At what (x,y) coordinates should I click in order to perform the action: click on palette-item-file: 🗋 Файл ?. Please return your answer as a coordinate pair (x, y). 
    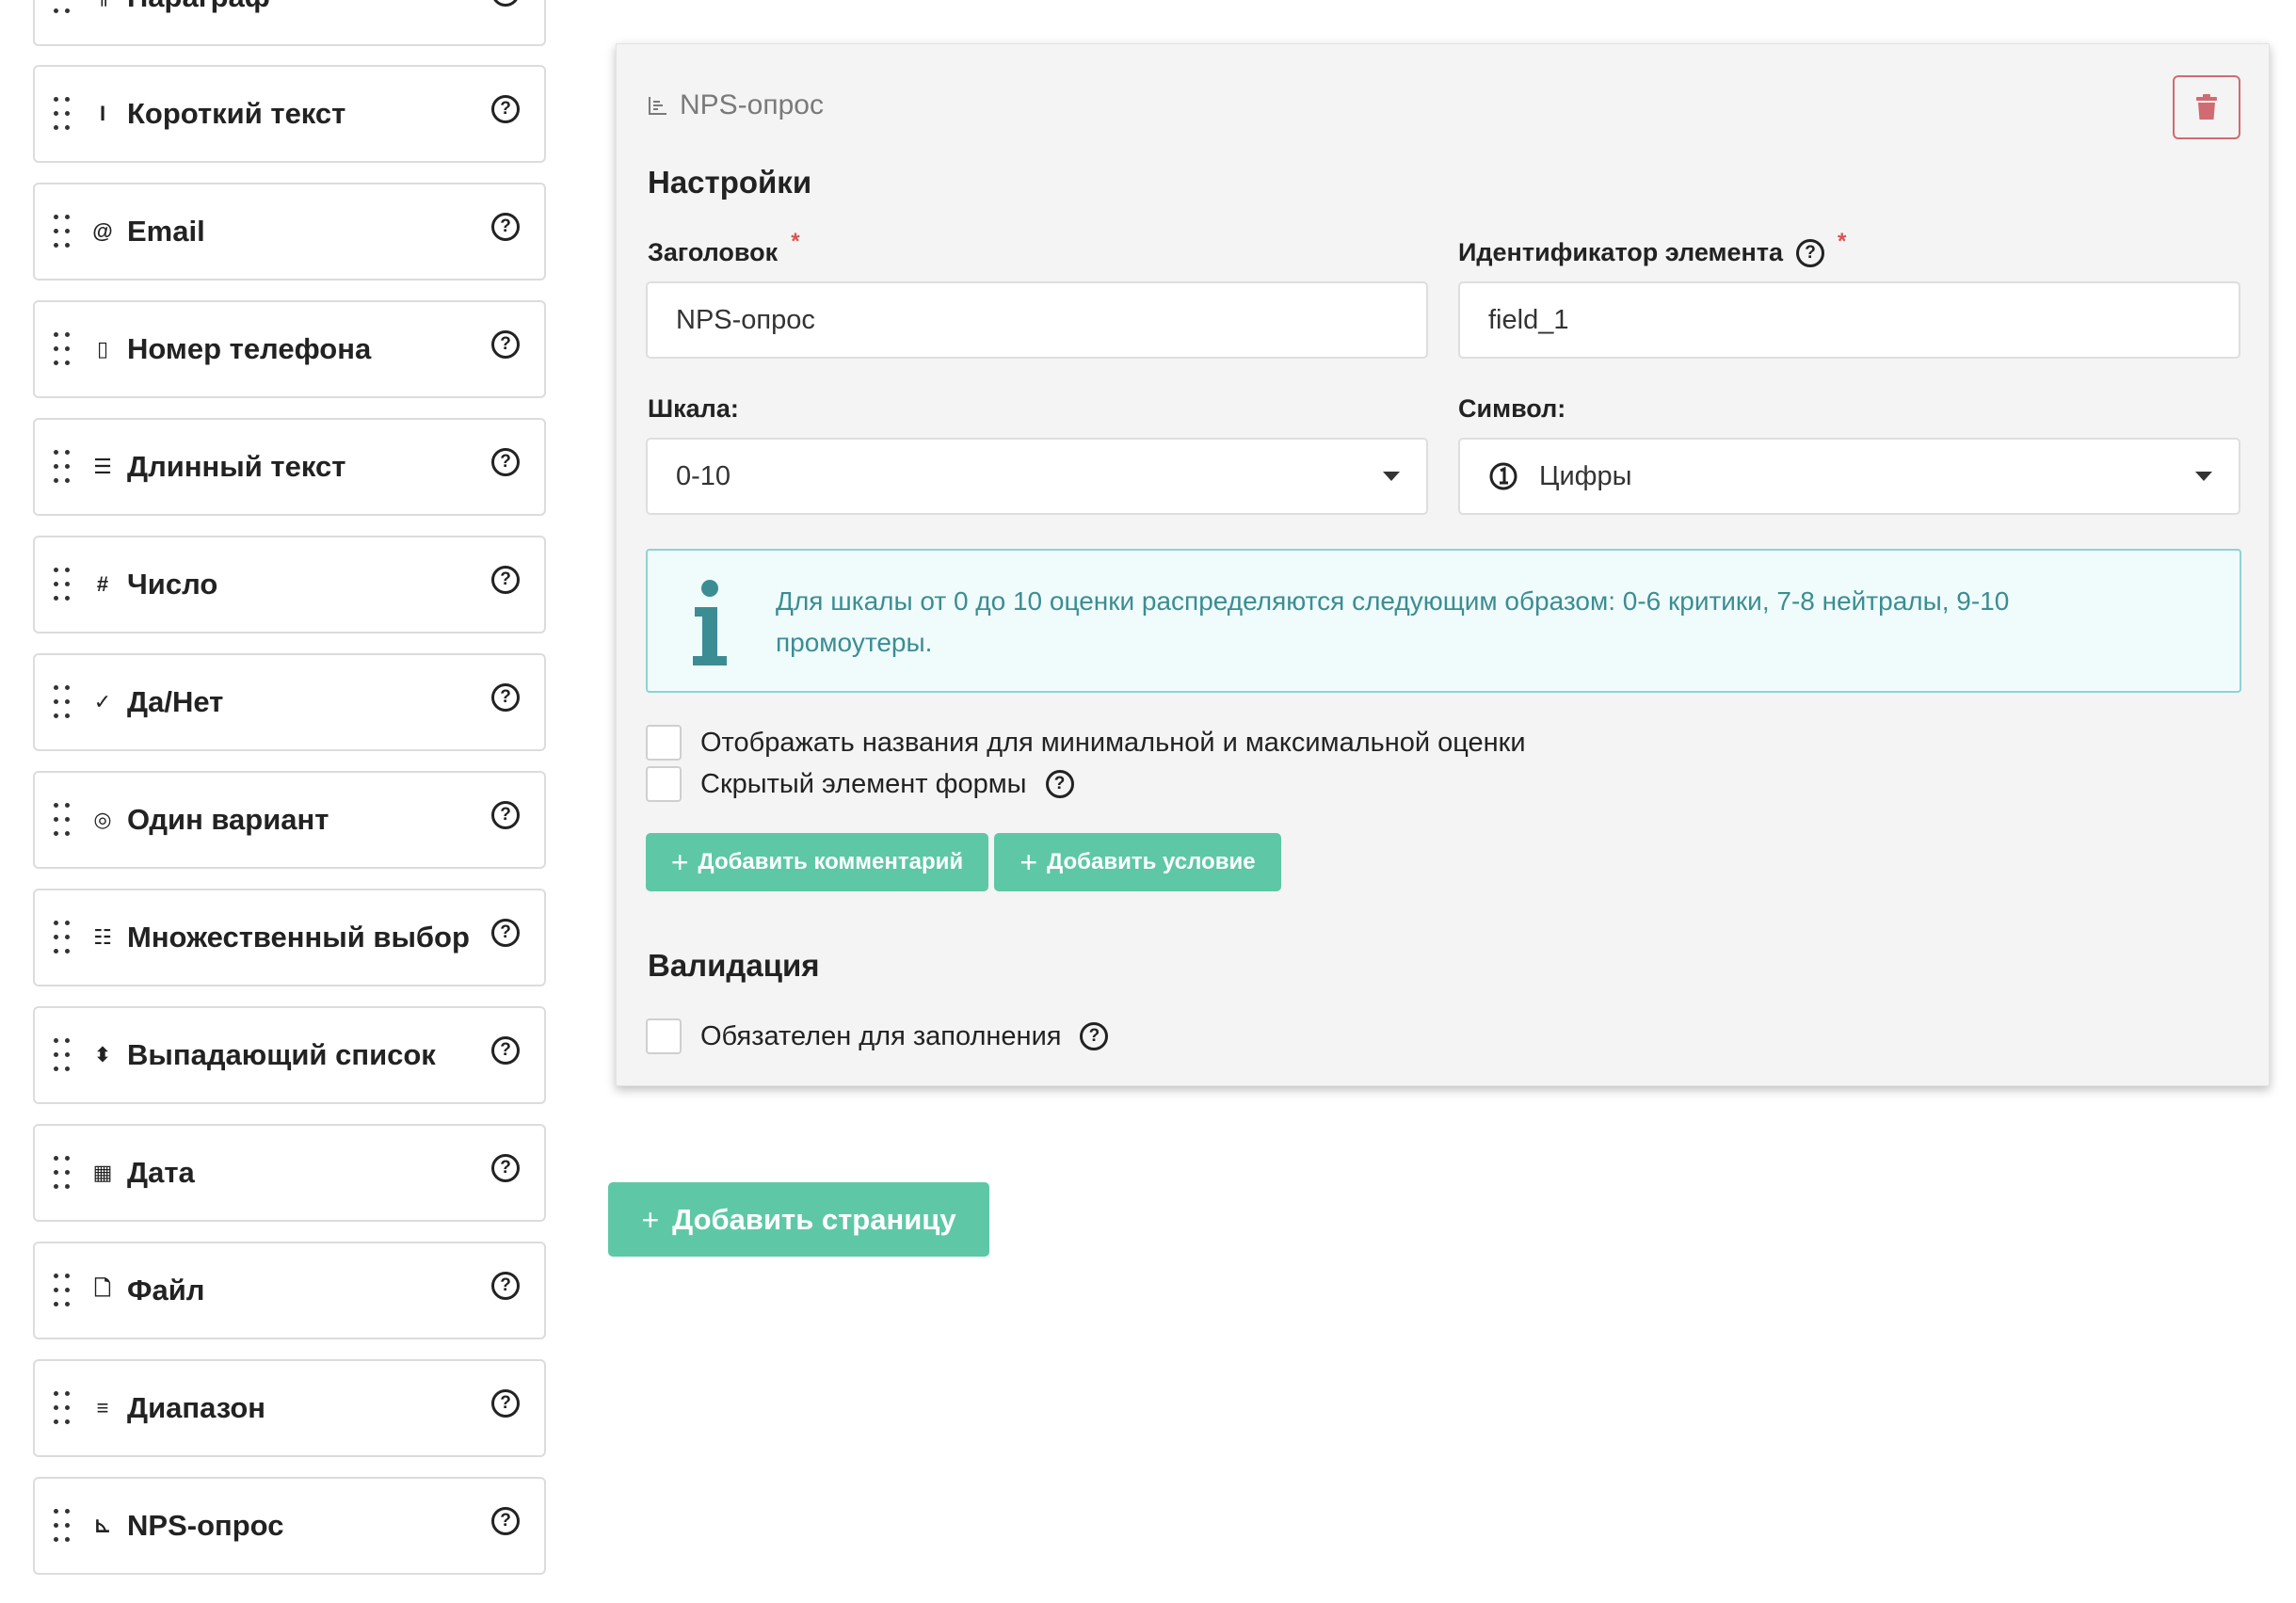
    Looking at the image, I should click on (290, 1290).